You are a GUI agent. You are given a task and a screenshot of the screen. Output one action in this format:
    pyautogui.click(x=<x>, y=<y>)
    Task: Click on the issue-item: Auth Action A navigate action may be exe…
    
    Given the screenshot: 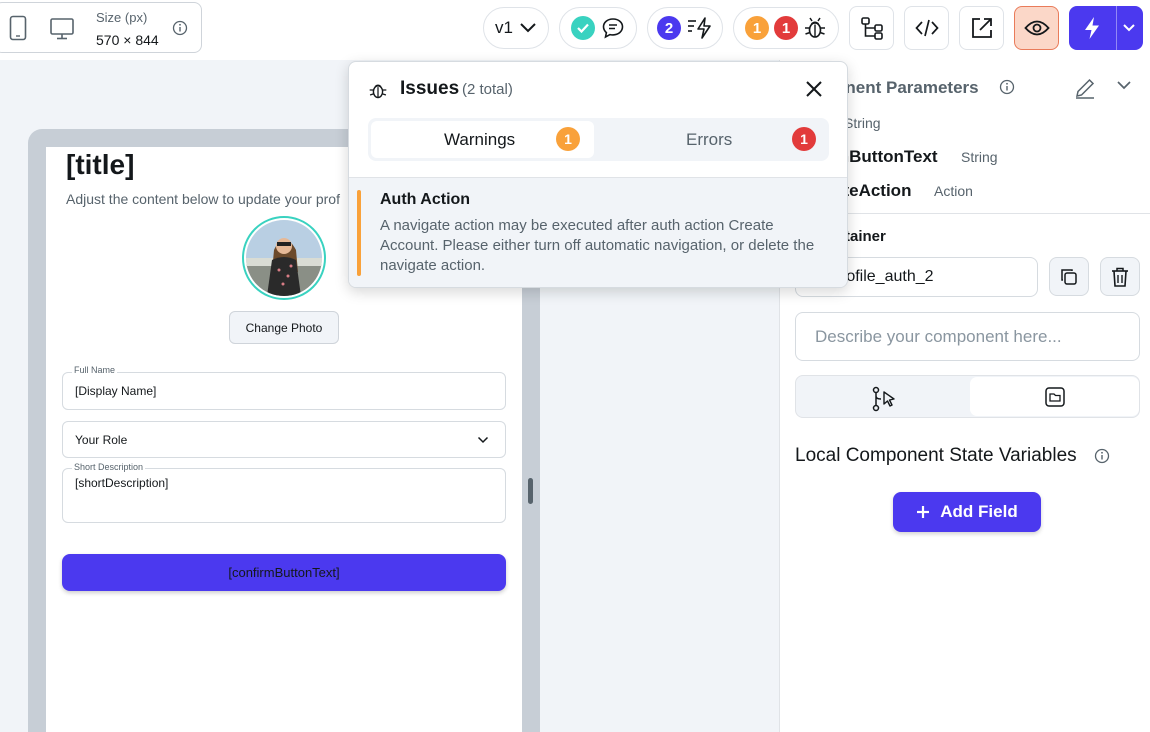 What is the action you would take?
    pyautogui.click(x=598, y=232)
    